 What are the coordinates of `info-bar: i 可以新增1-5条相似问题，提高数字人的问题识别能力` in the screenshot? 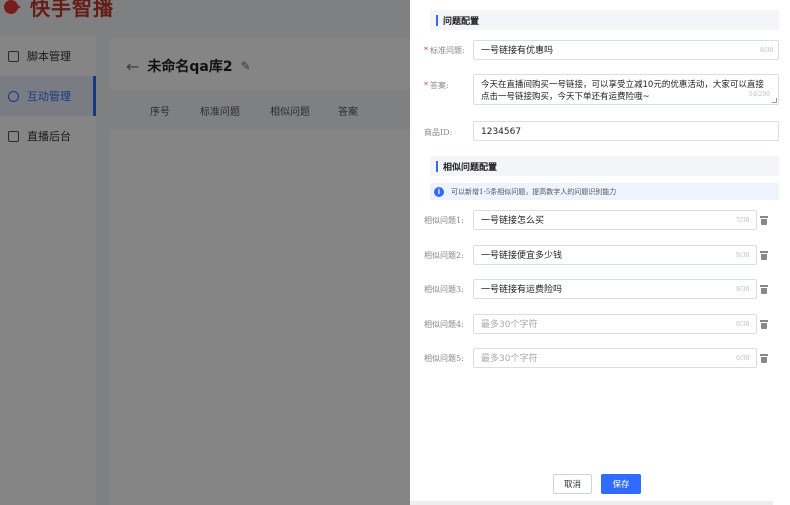 It's located at (604, 191).